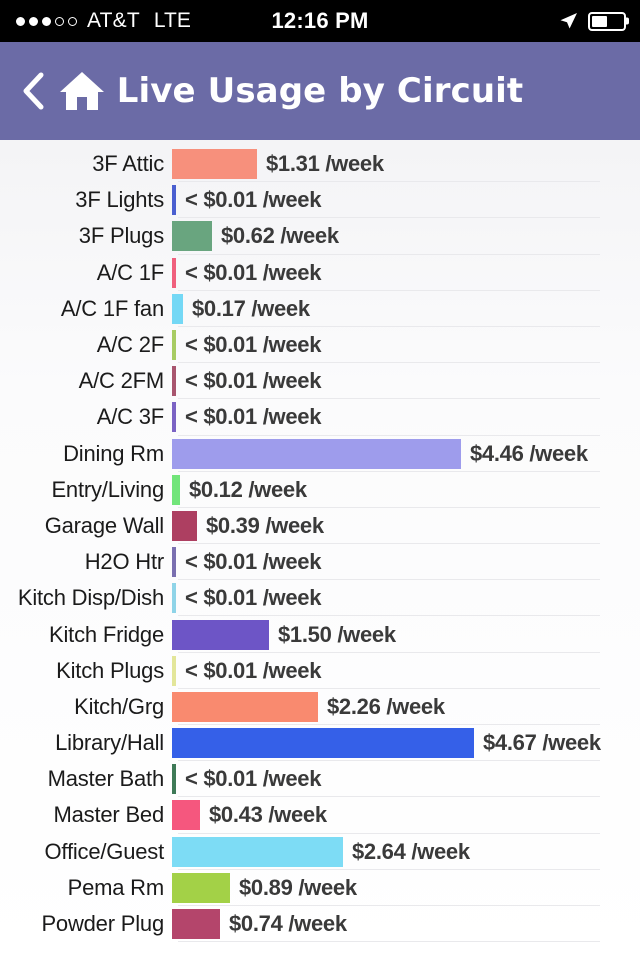 Image resolution: width=640 pixels, height=960 pixels. What do you see at coordinates (607, 21) in the screenshot?
I see `battery-icon` at bounding box center [607, 21].